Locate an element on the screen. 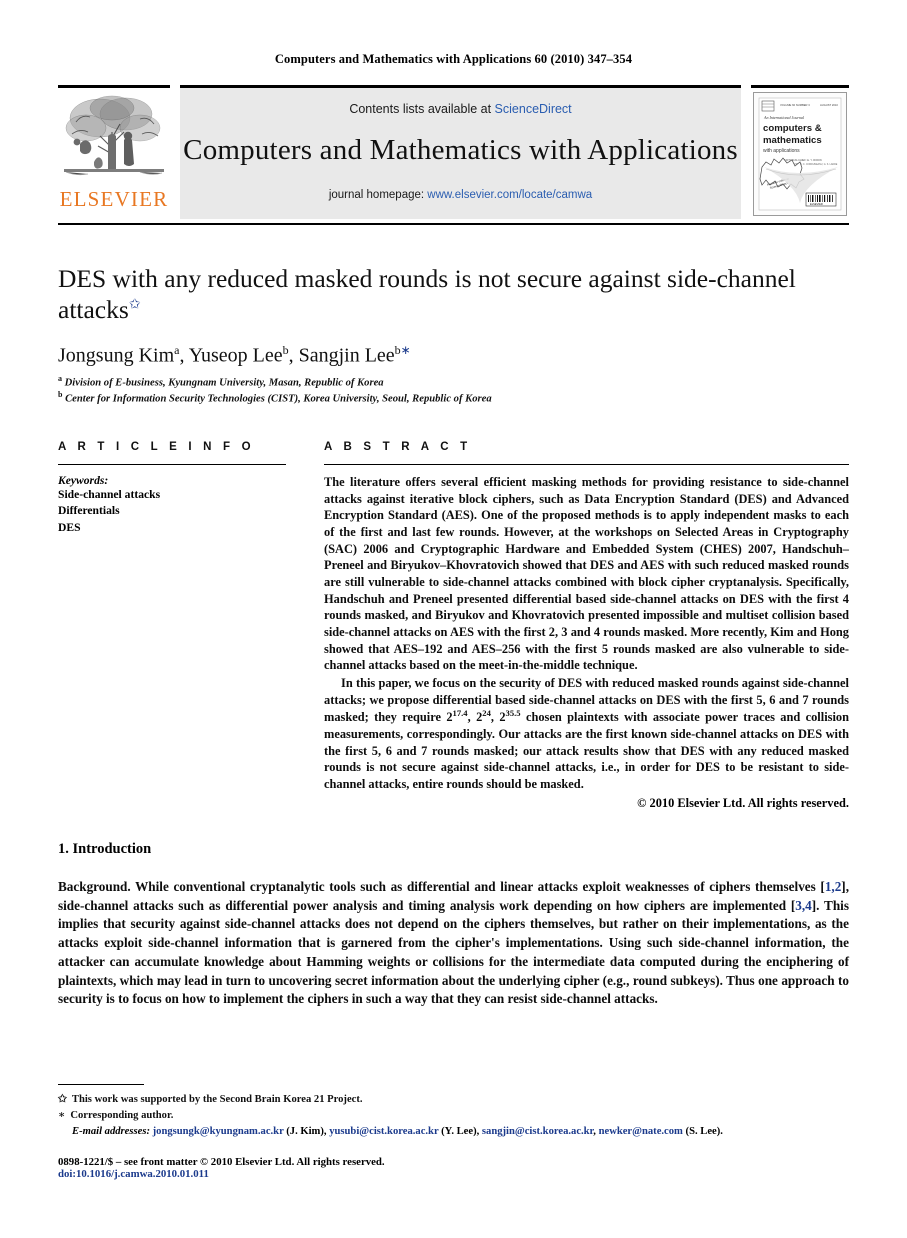 The width and height of the screenshot is (907, 1238). keyword-item: DES is located at coordinates (69, 527).